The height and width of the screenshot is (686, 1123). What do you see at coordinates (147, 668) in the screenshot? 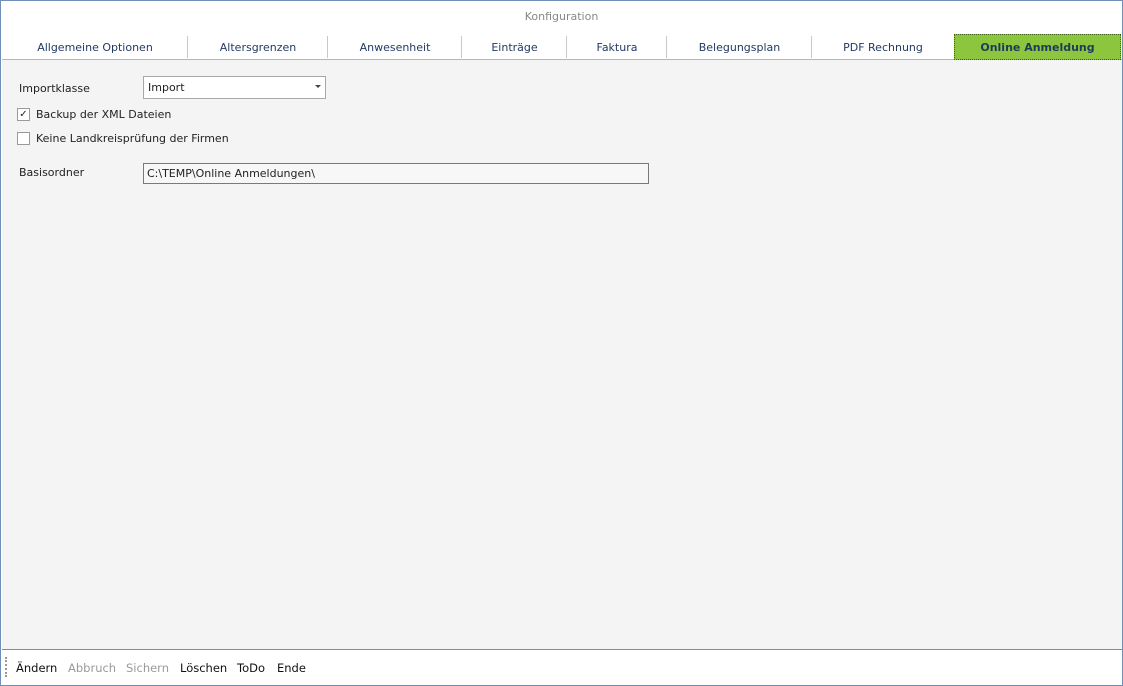
I see `sichern-button: Sichern` at bounding box center [147, 668].